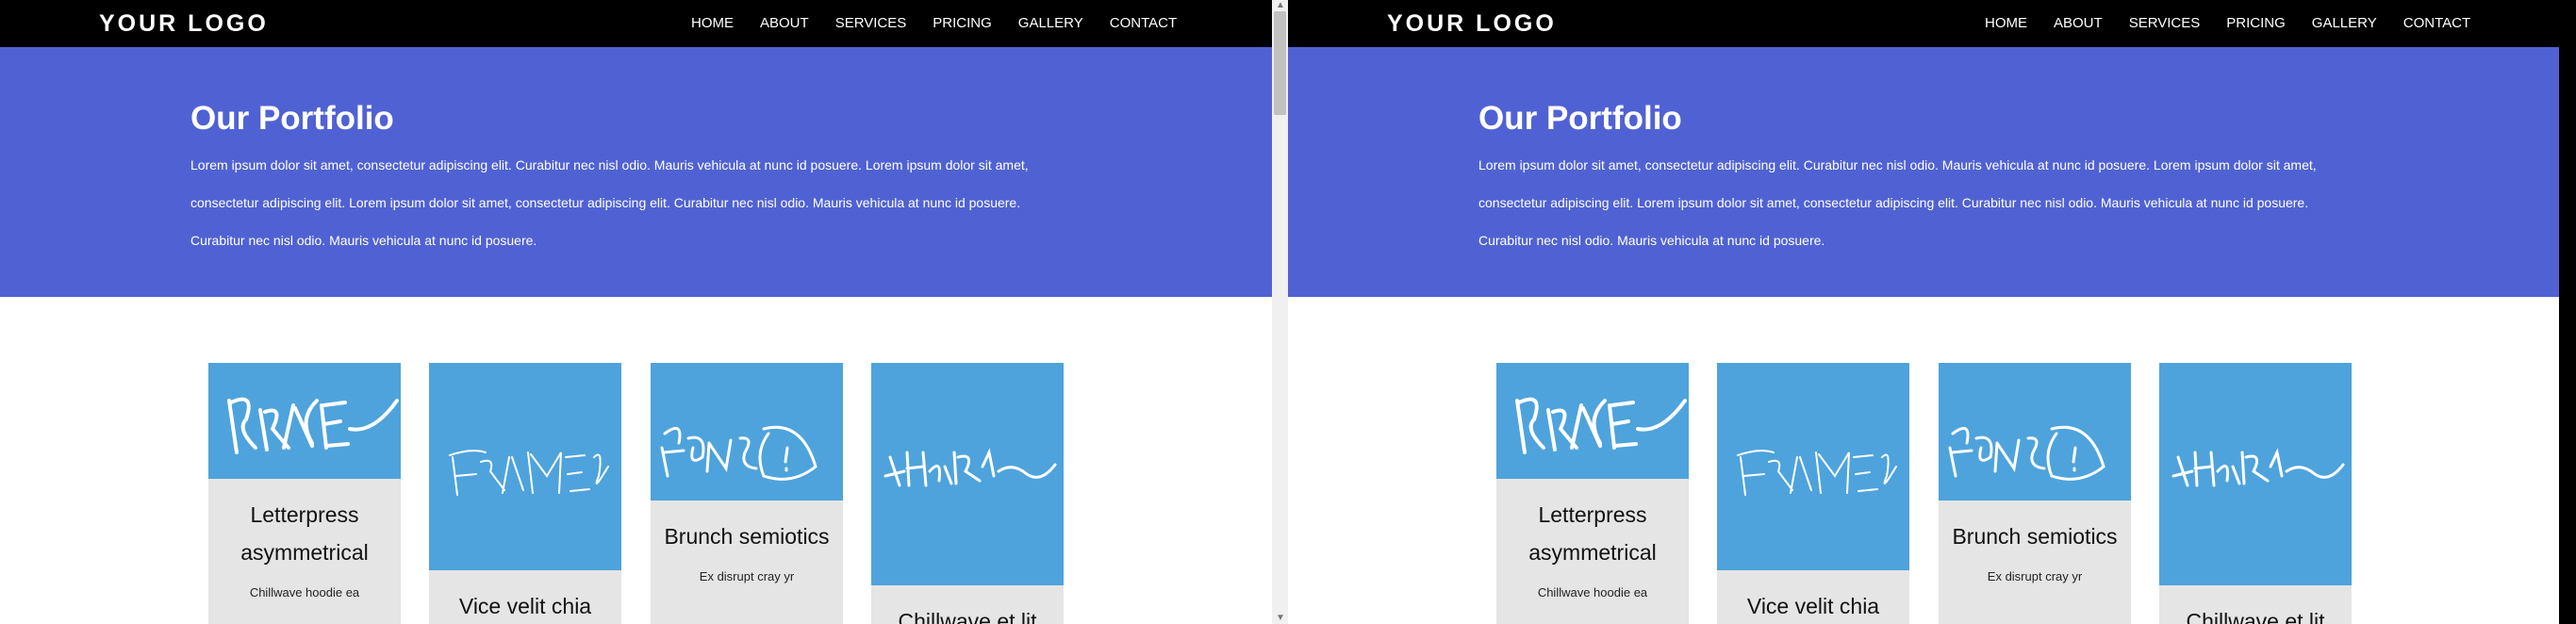  I want to click on scroll-down-icon: ▼, so click(1280, 618).